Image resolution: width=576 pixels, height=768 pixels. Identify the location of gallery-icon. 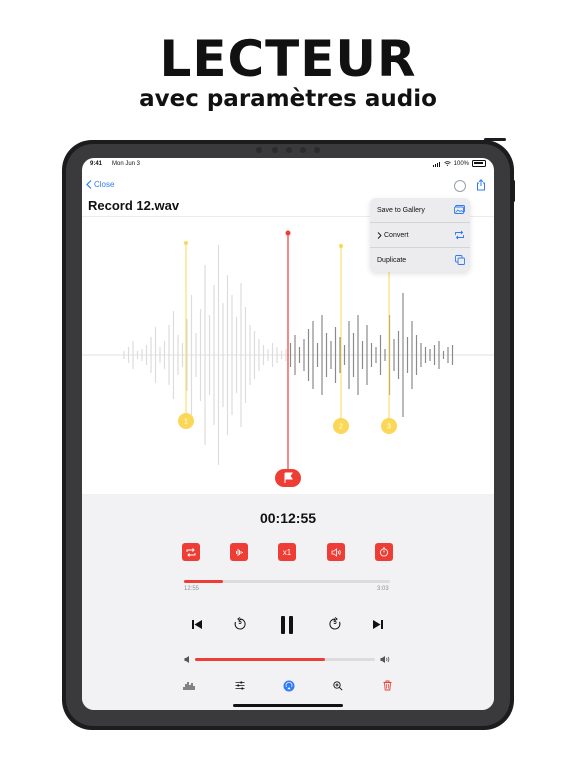
(459, 209).